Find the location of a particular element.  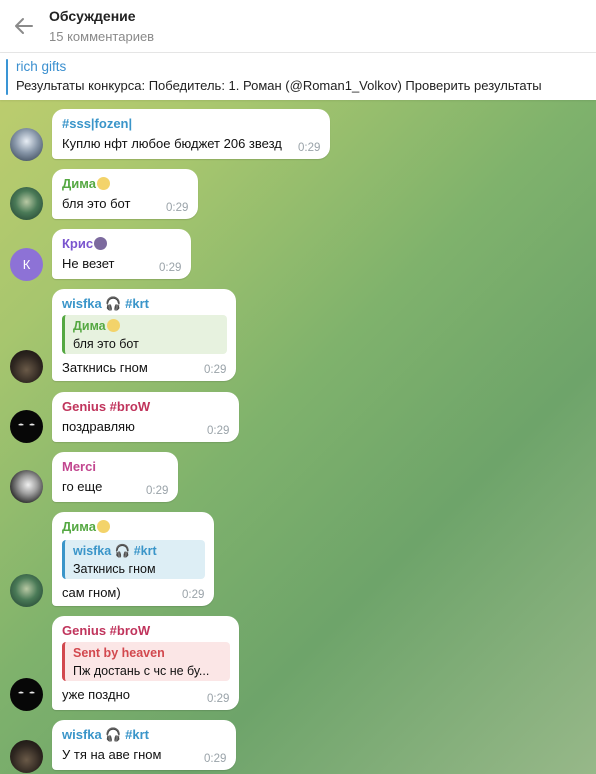

chat-title: Обсуждение is located at coordinates (92, 16).